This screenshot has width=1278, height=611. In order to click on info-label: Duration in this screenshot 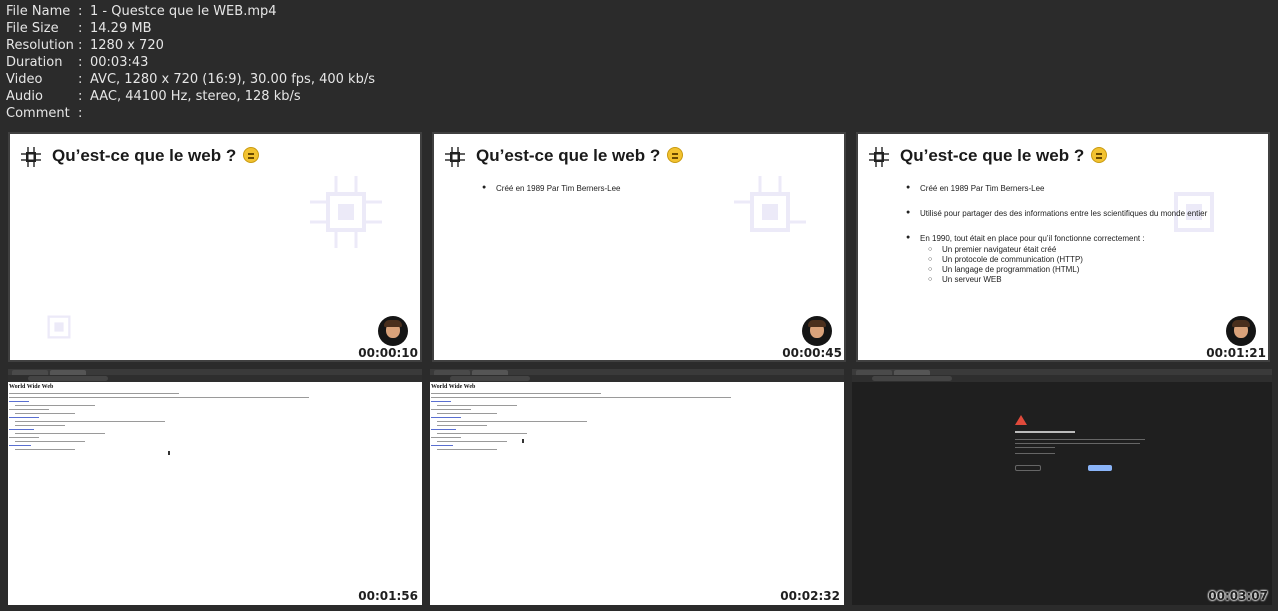, I will do `click(34, 62)`.